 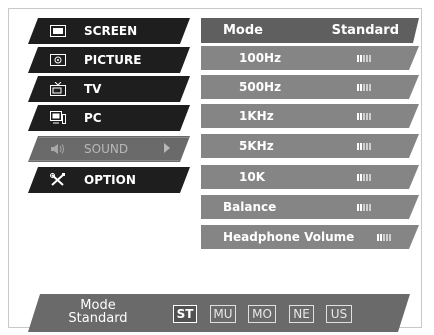 I want to click on menu-item-label: OPTION, so click(x=110, y=180).